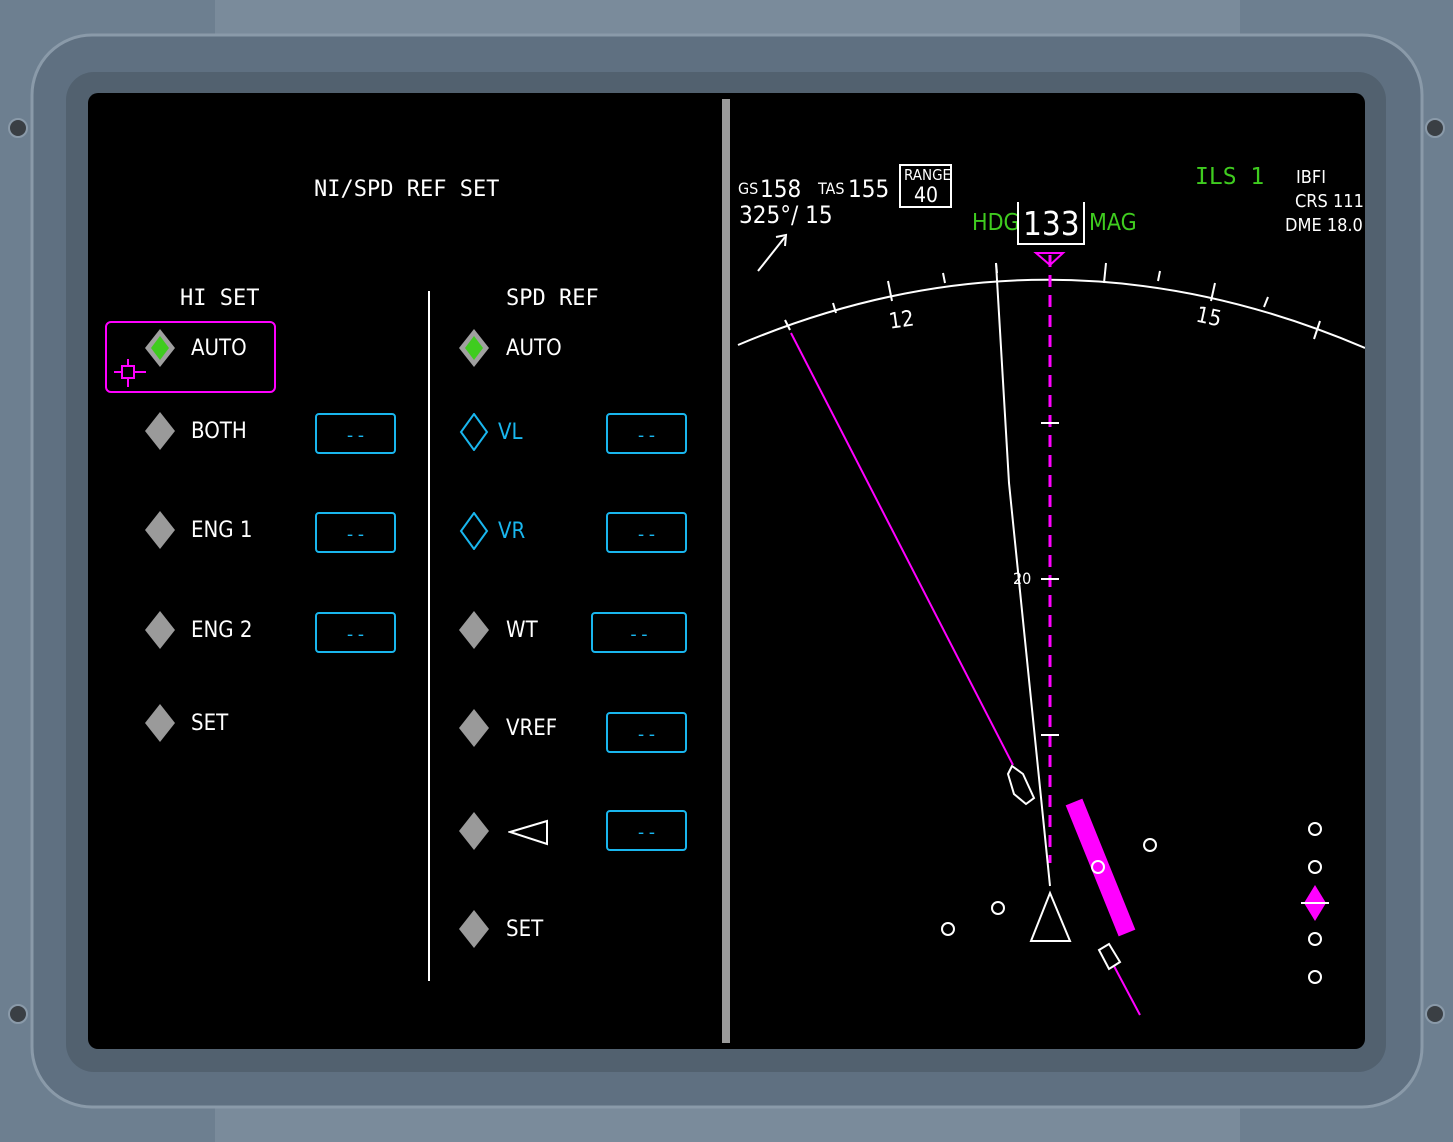 This screenshot has height=1142, width=1453. I want to click on range-label: RANGE, so click(928, 175).